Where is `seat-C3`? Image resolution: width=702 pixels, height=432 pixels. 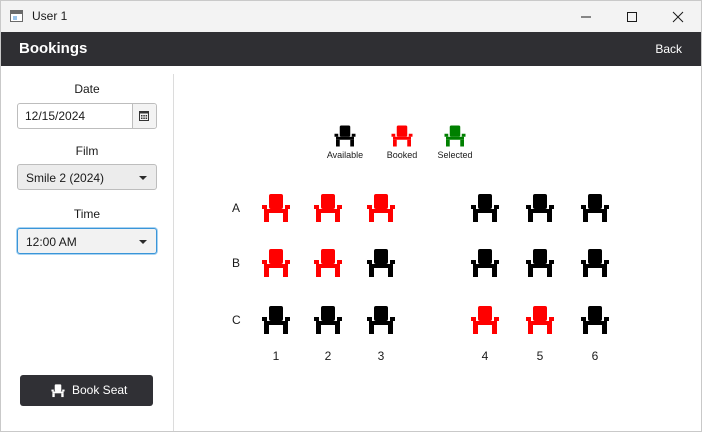
seat-C3 is located at coordinates (381, 320).